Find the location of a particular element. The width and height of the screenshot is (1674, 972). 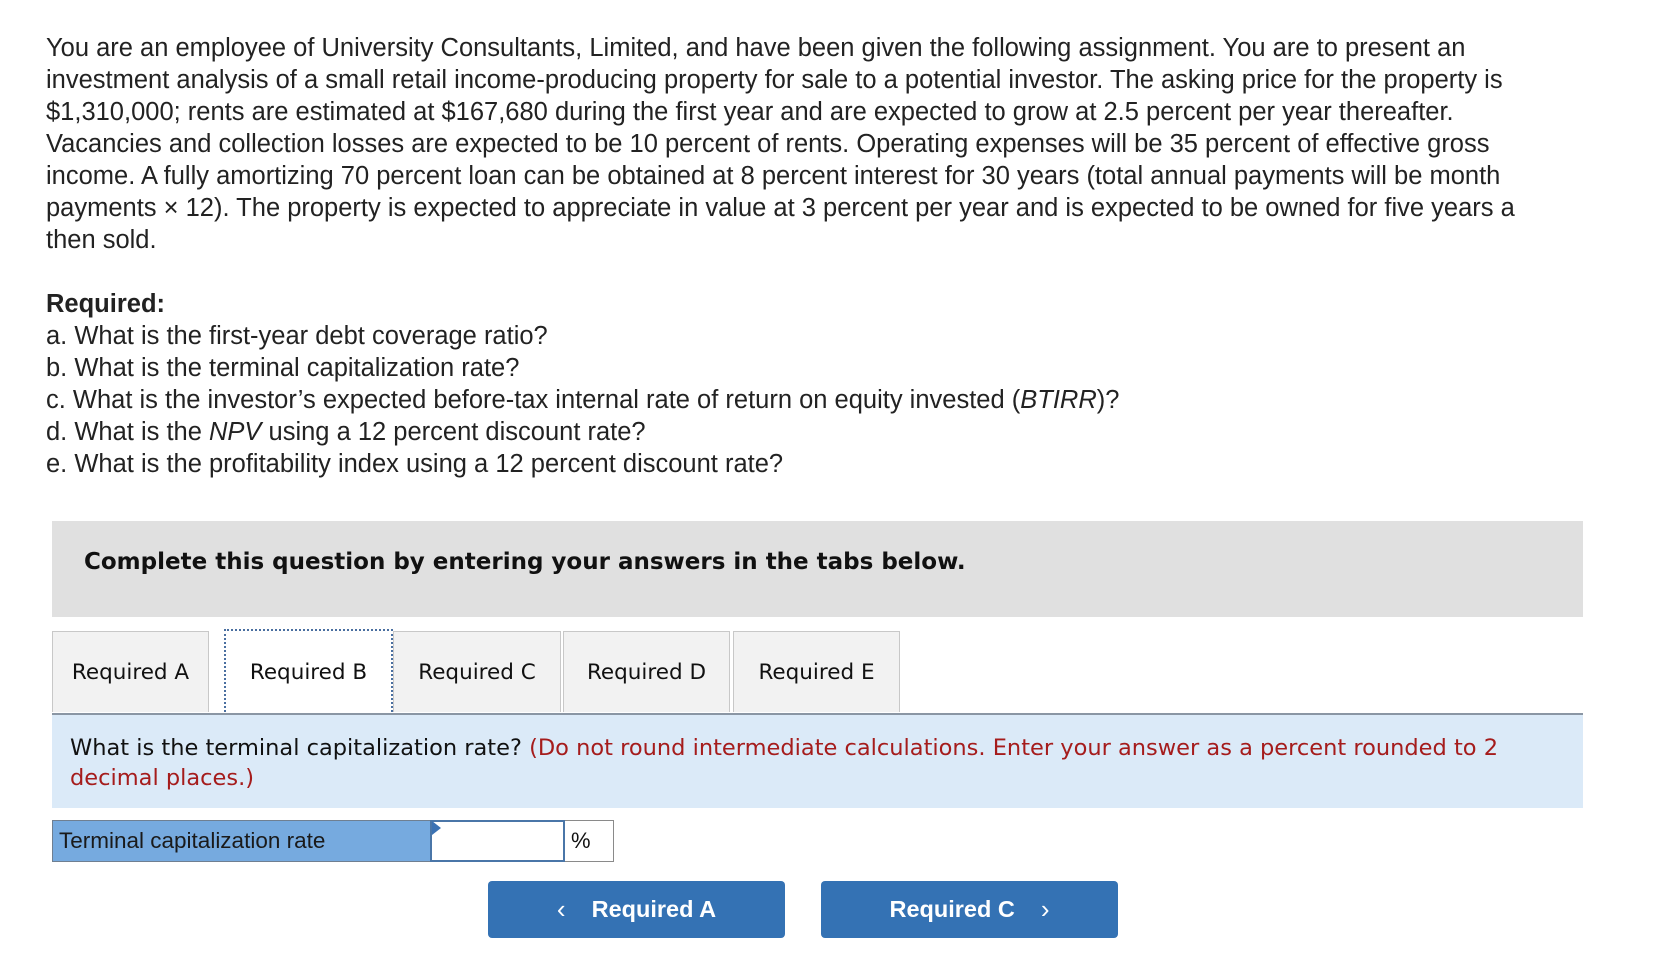

next-required-c-button: Required C › is located at coordinates (969, 909).